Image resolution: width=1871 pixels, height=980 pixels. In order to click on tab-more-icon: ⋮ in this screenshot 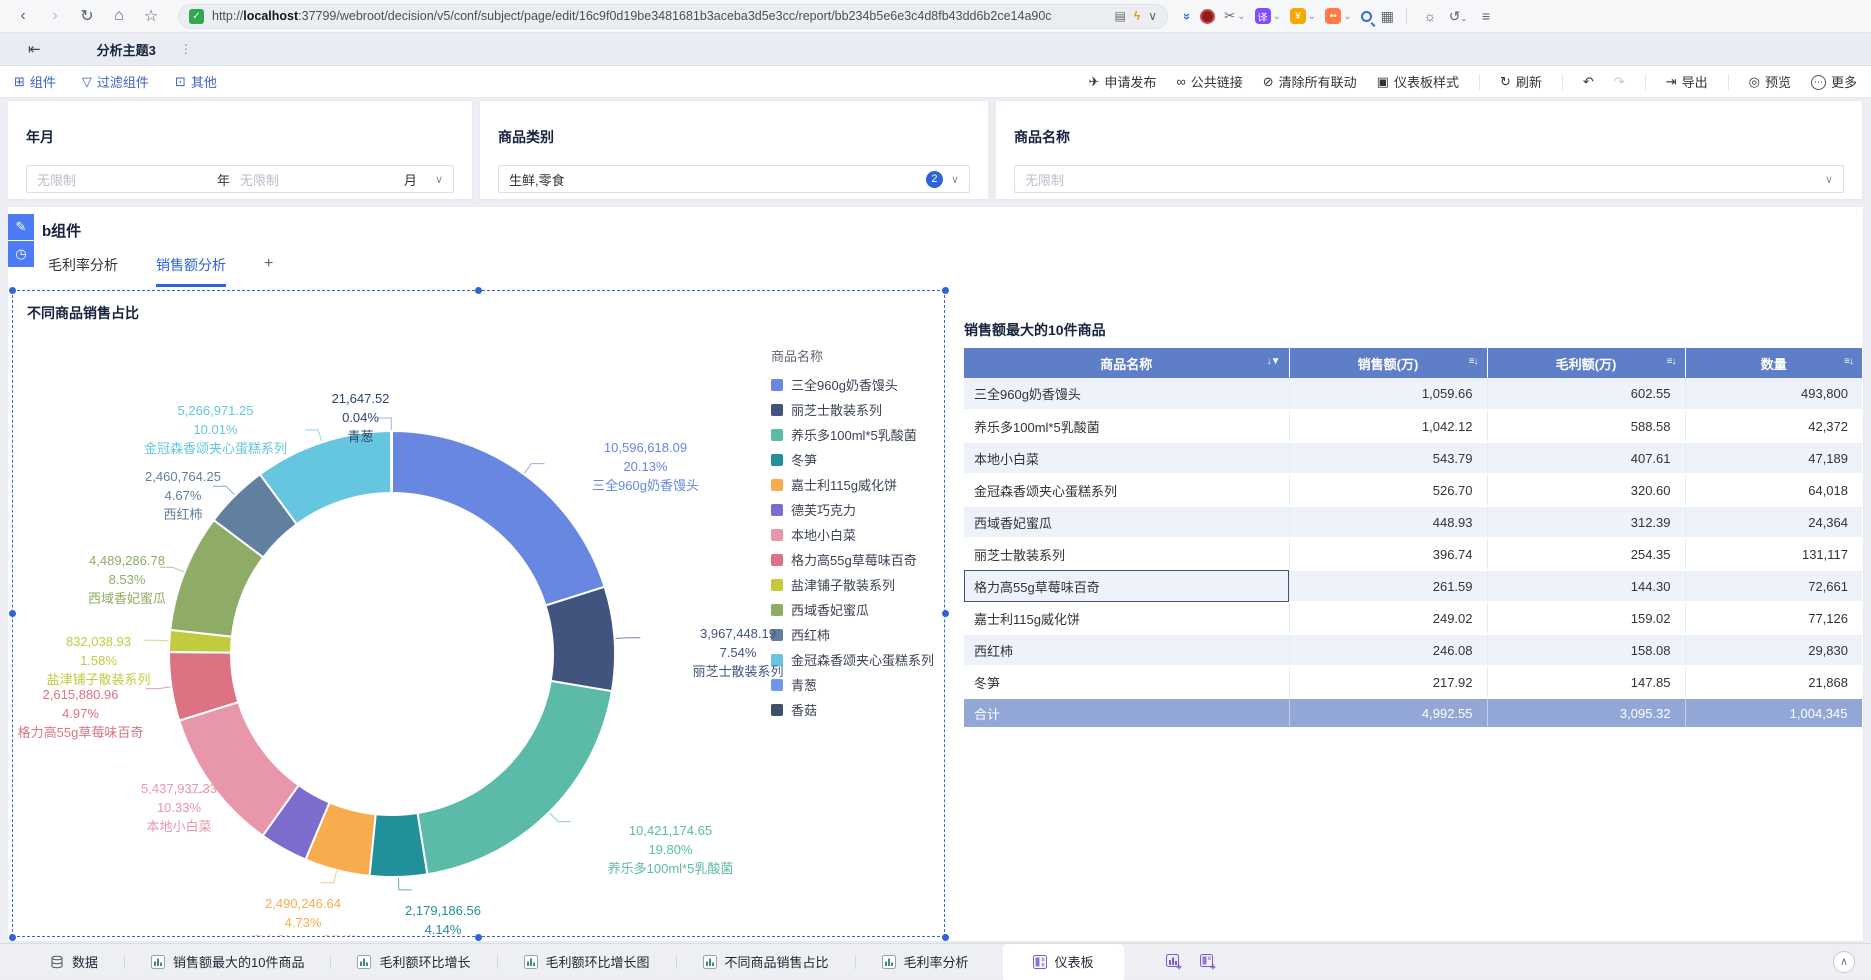, I will do `click(186, 49)`.